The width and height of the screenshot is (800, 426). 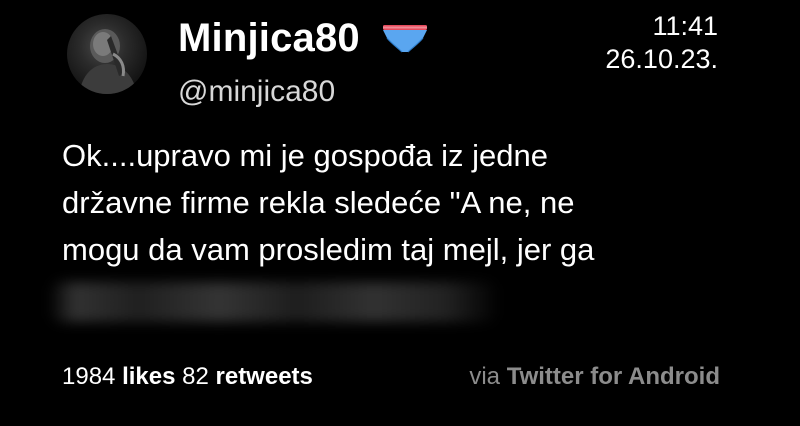 What do you see at coordinates (256, 92) in the screenshot?
I see `user-handle: @minjica80` at bounding box center [256, 92].